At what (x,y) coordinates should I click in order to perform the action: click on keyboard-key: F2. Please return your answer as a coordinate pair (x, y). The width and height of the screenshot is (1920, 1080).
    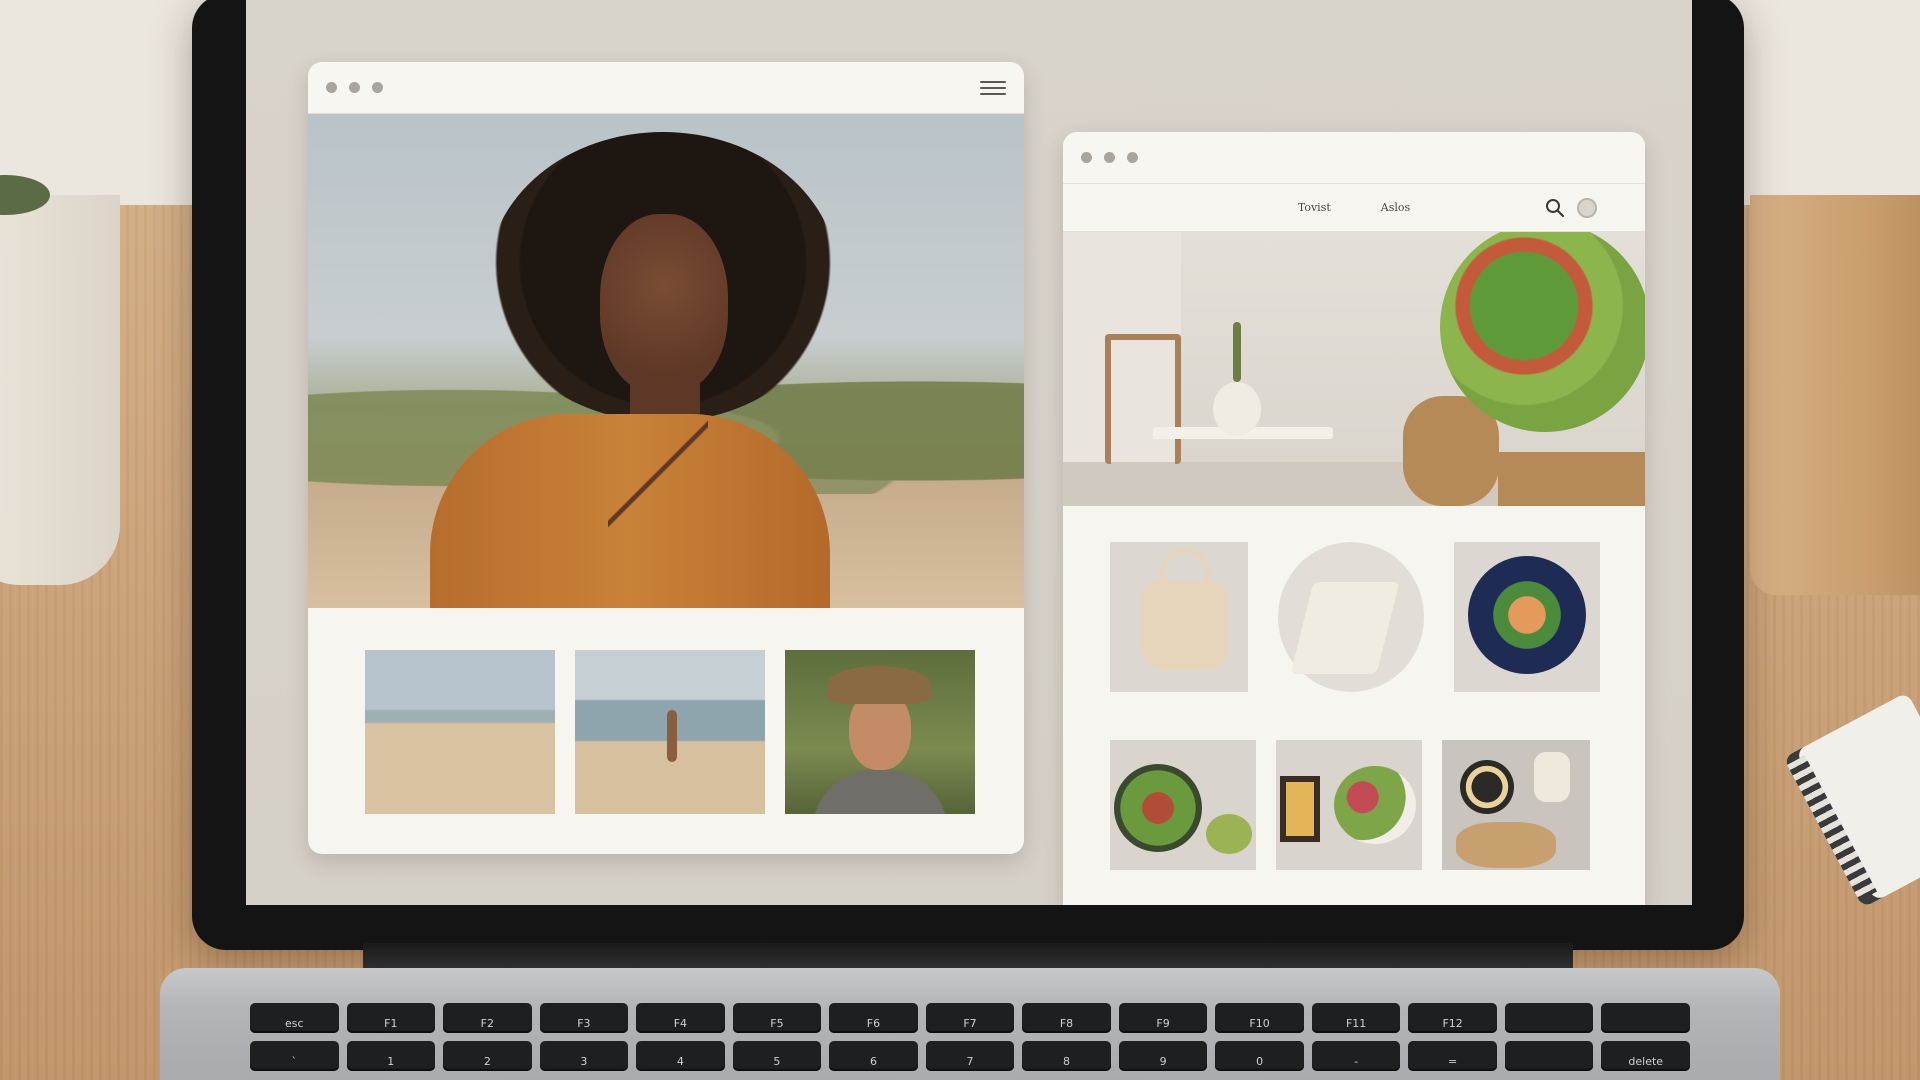
    Looking at the image, I should click on (487, 1018).